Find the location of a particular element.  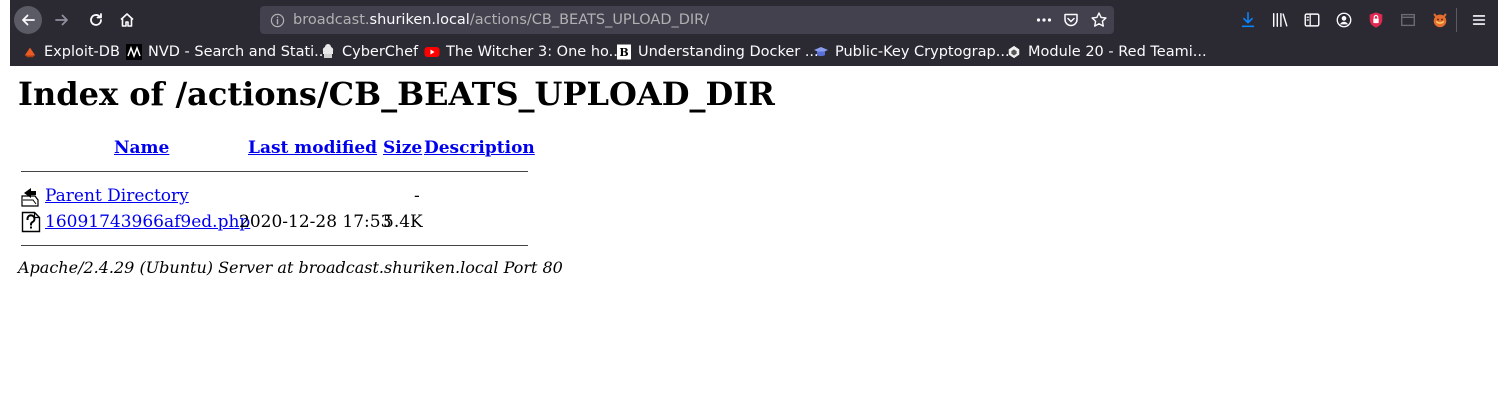

arrow-left-icon is located at coordinates (28, 20).